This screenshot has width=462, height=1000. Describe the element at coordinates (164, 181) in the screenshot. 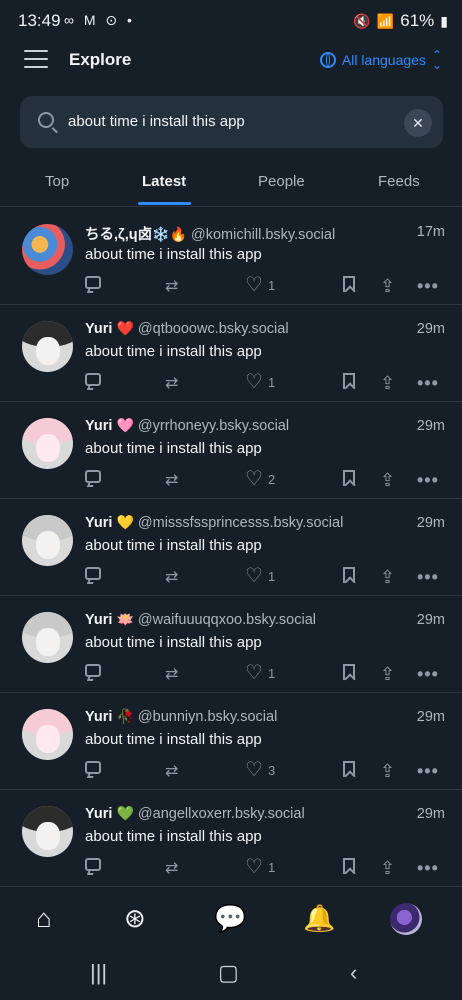

I see `tab-latest: Latest` at that location.